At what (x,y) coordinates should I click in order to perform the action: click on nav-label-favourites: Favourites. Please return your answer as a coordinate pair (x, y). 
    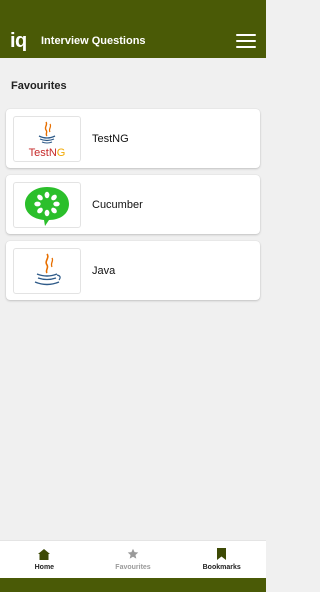
    Looking at the image, I should click on (133, 567).